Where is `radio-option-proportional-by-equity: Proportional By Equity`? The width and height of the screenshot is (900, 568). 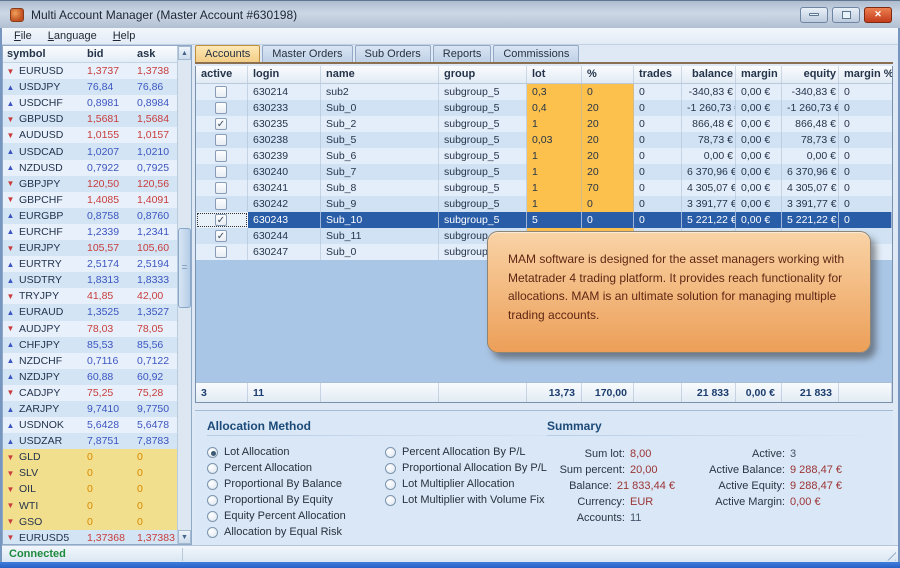
radio-option-proportional-by-equity: Proportional By Equity is located at coordinates (296, 500).